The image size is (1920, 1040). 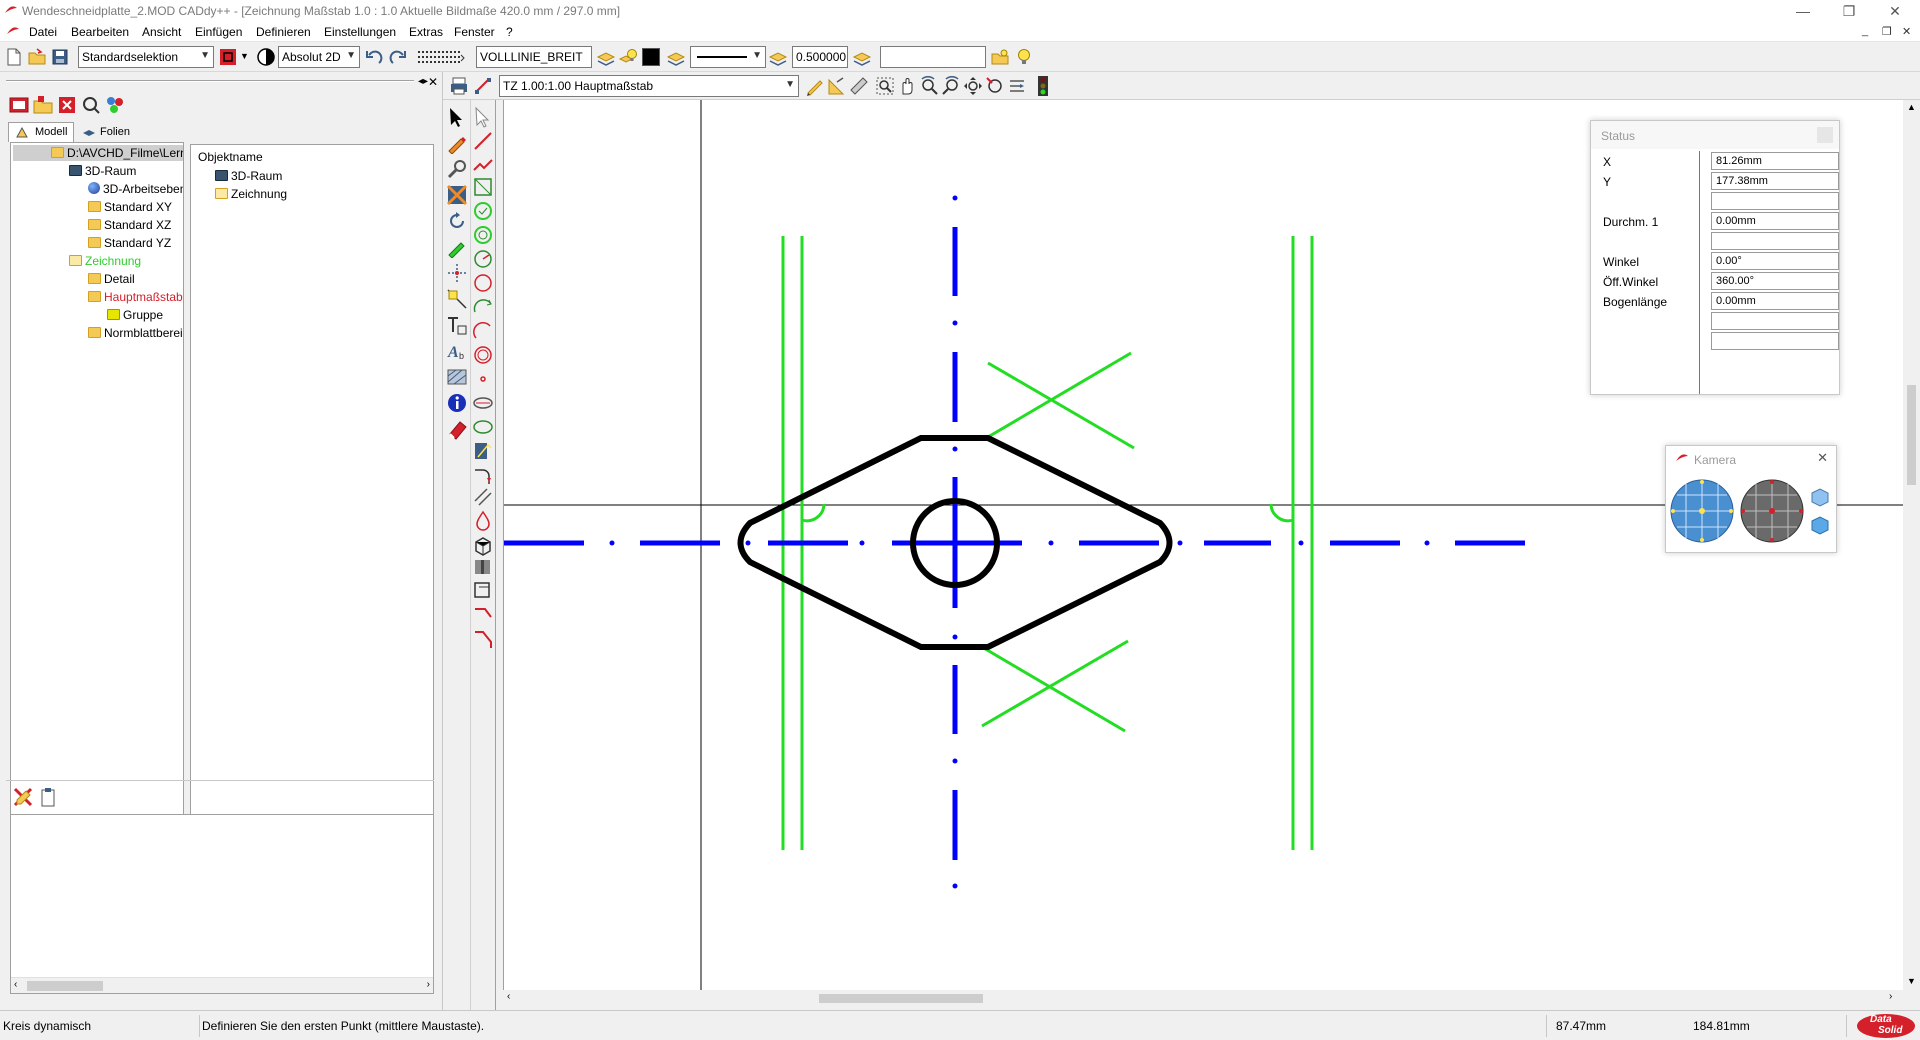 I want to click on scroll-up-icon: ▲, so click(x=1911, y=107).